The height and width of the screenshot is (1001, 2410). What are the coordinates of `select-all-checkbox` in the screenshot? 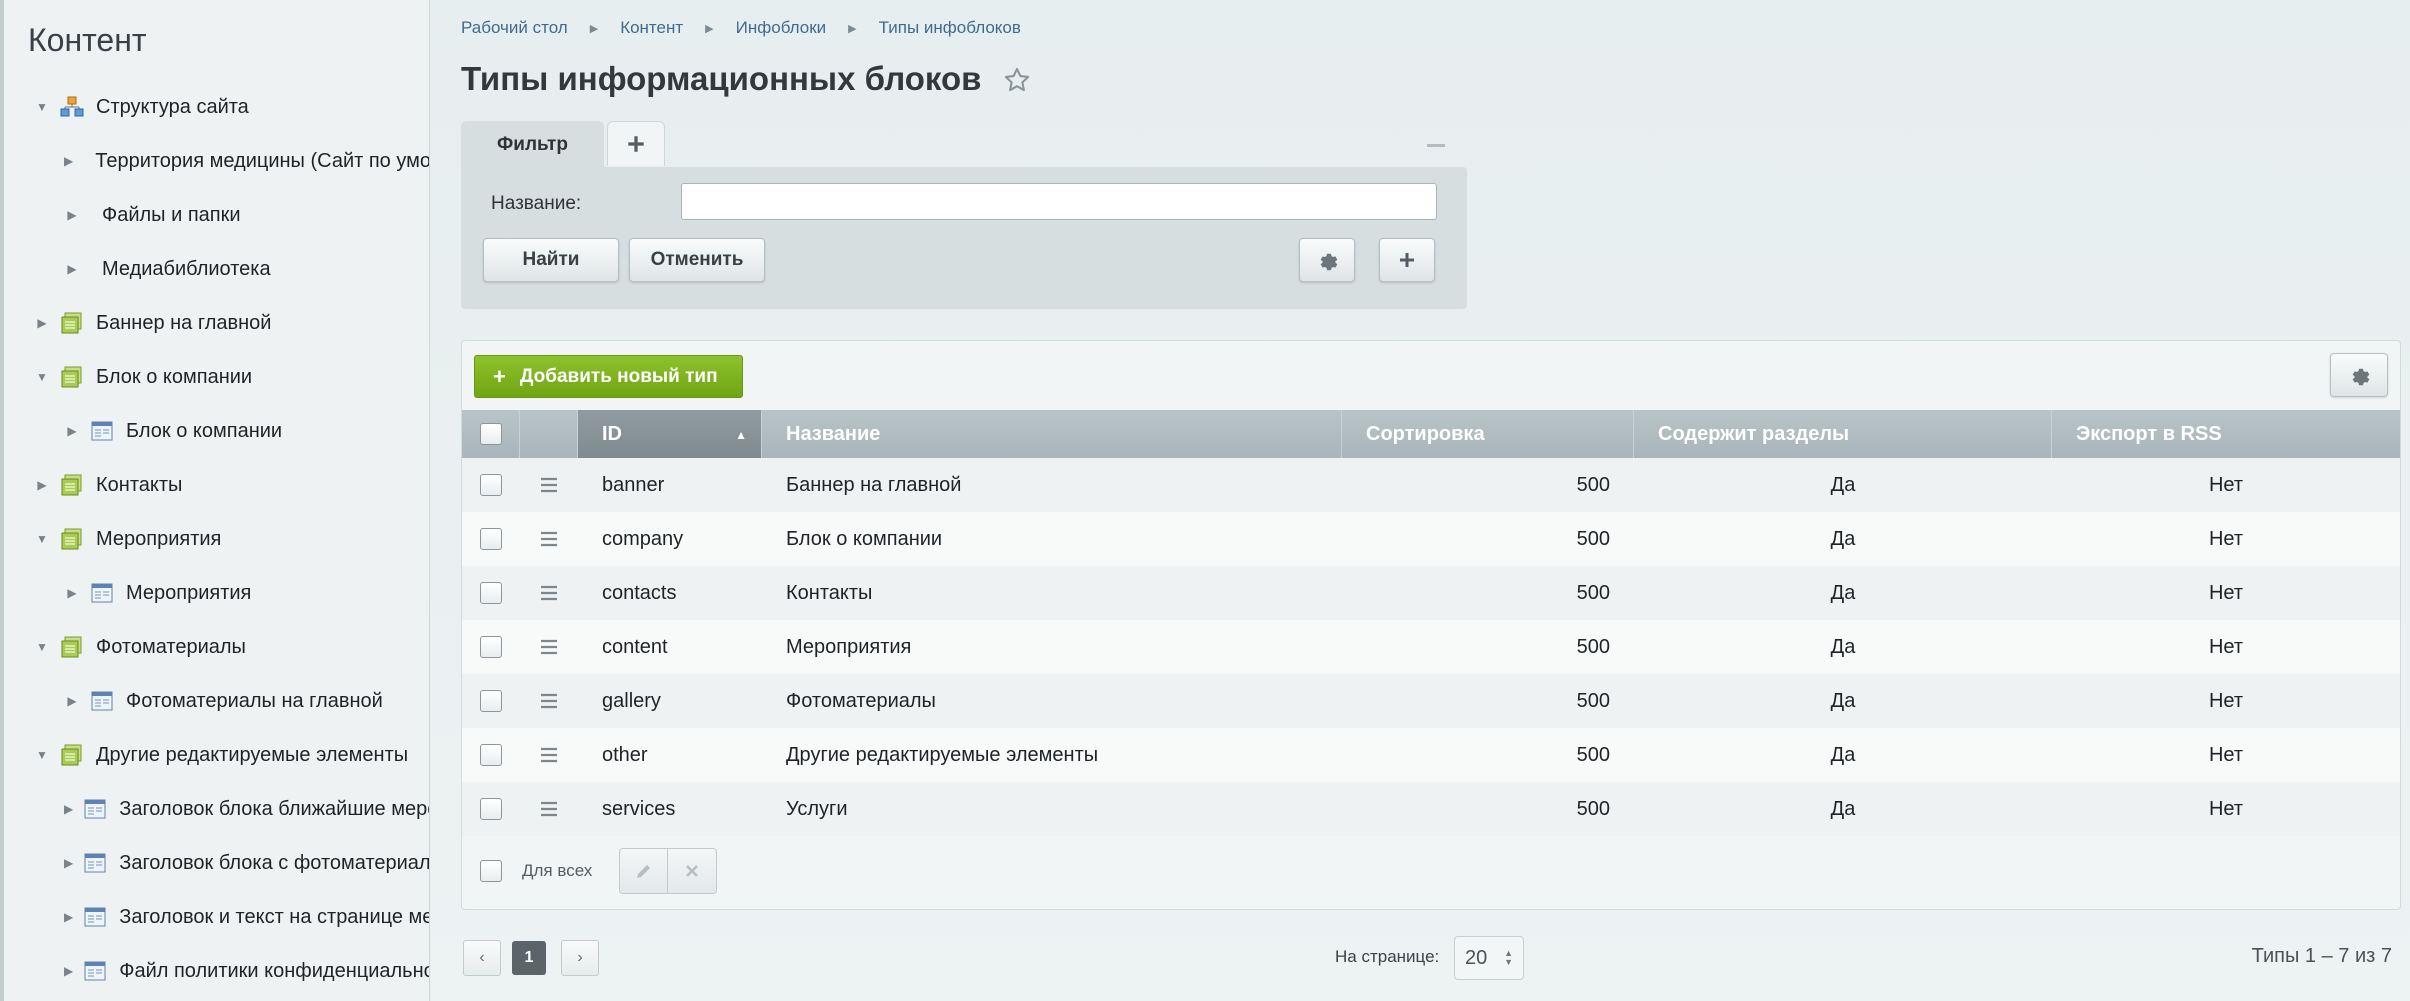 It's located at (490, 434).